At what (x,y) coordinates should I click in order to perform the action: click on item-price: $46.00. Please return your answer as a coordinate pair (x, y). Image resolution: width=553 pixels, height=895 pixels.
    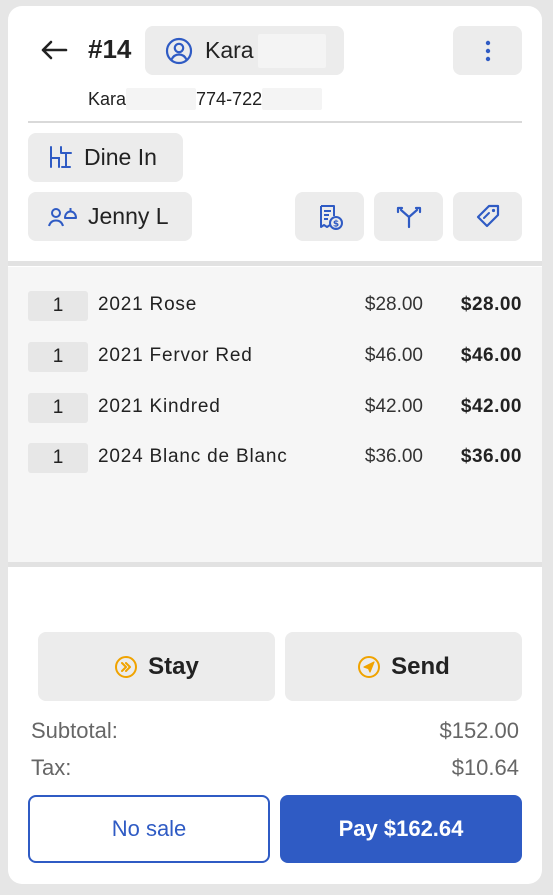
    Looking at the image, I should click on (393, 355).